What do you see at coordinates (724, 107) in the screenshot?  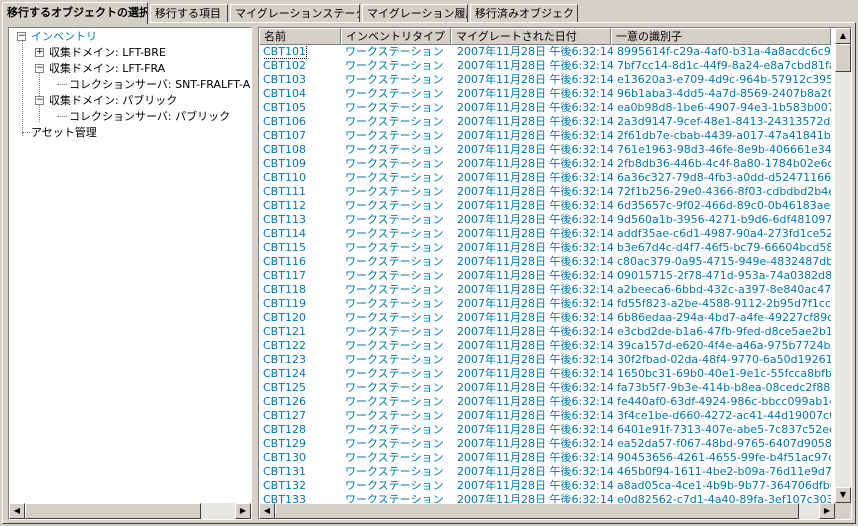 I see `cell-unique-id-text: ea0b98d8-1be6-4907-94e3-1b583b007b7c` at bounding box center [724, 107].